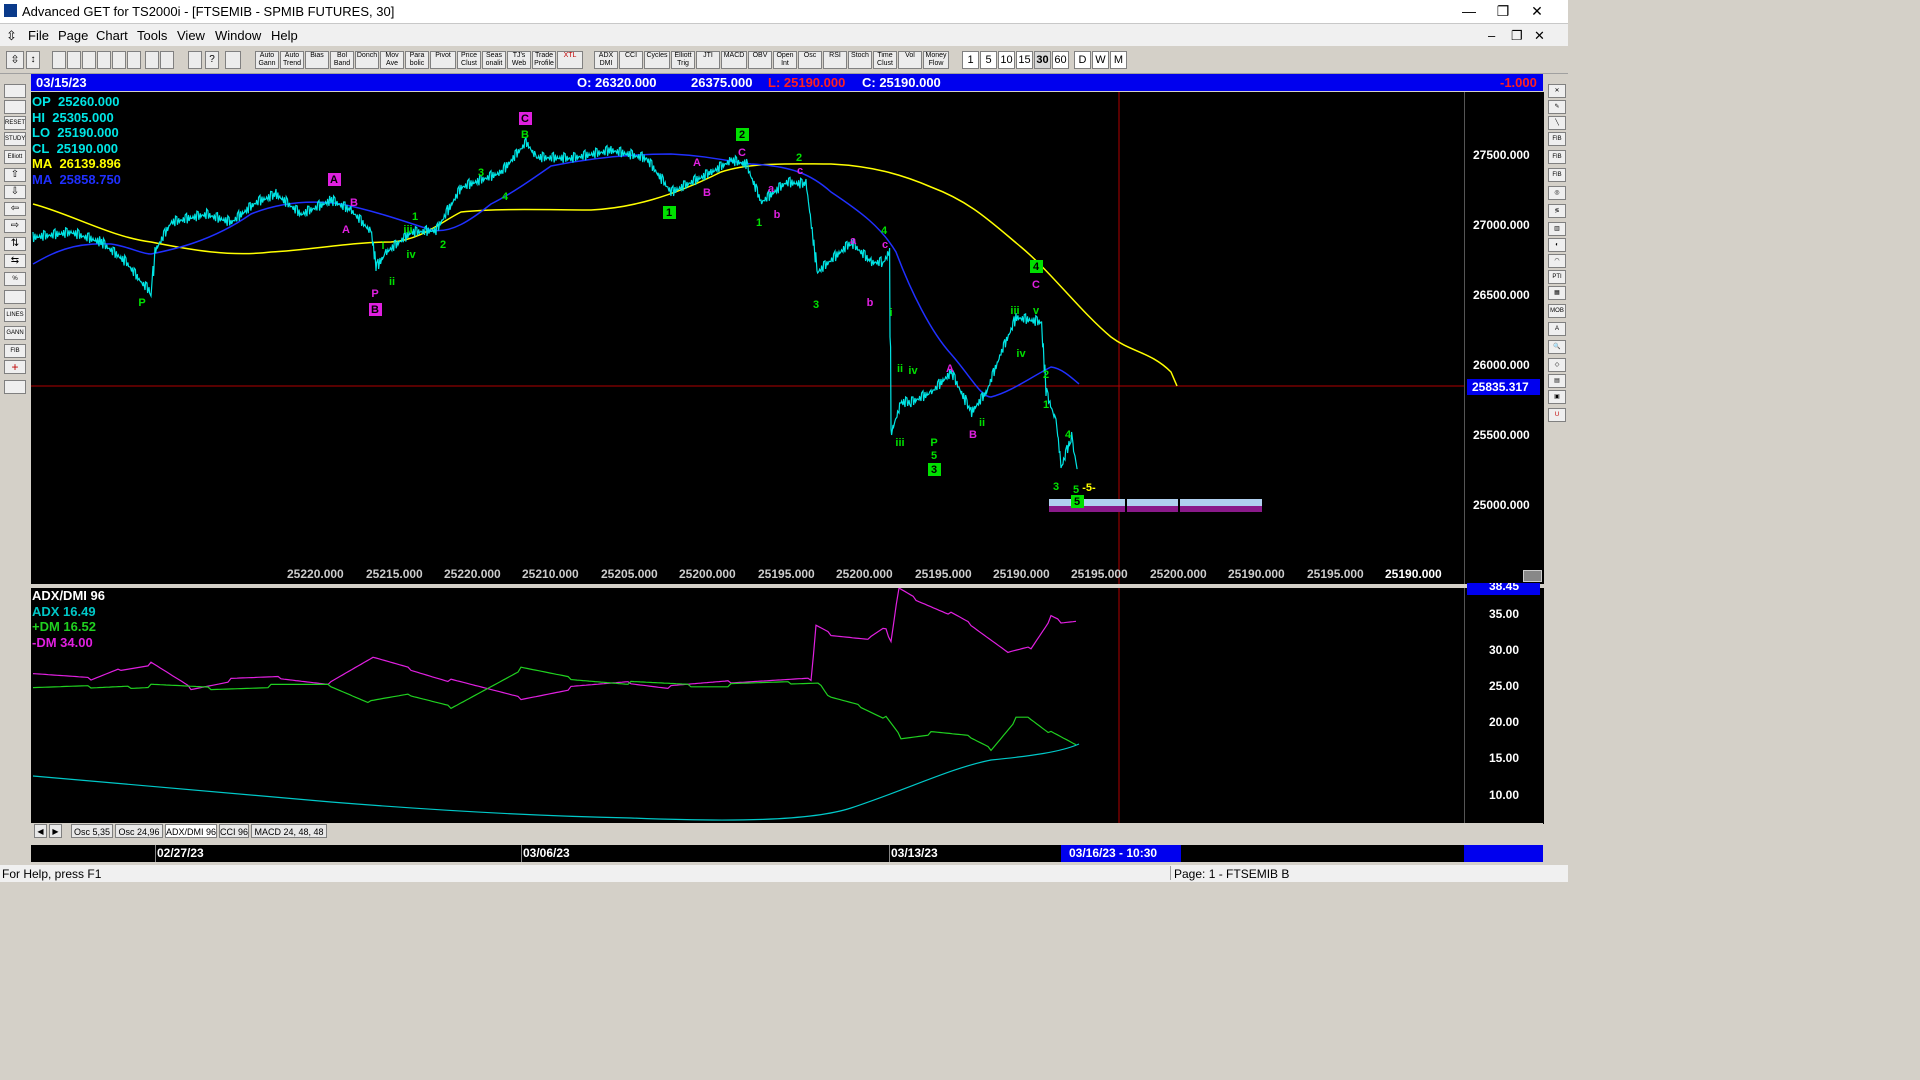 This screenshot has width=1920, height=1080. Describe the element at coordinates (55, 831) in the screenshot. I see `tab-scroll-right-icon: ▶` at that location.